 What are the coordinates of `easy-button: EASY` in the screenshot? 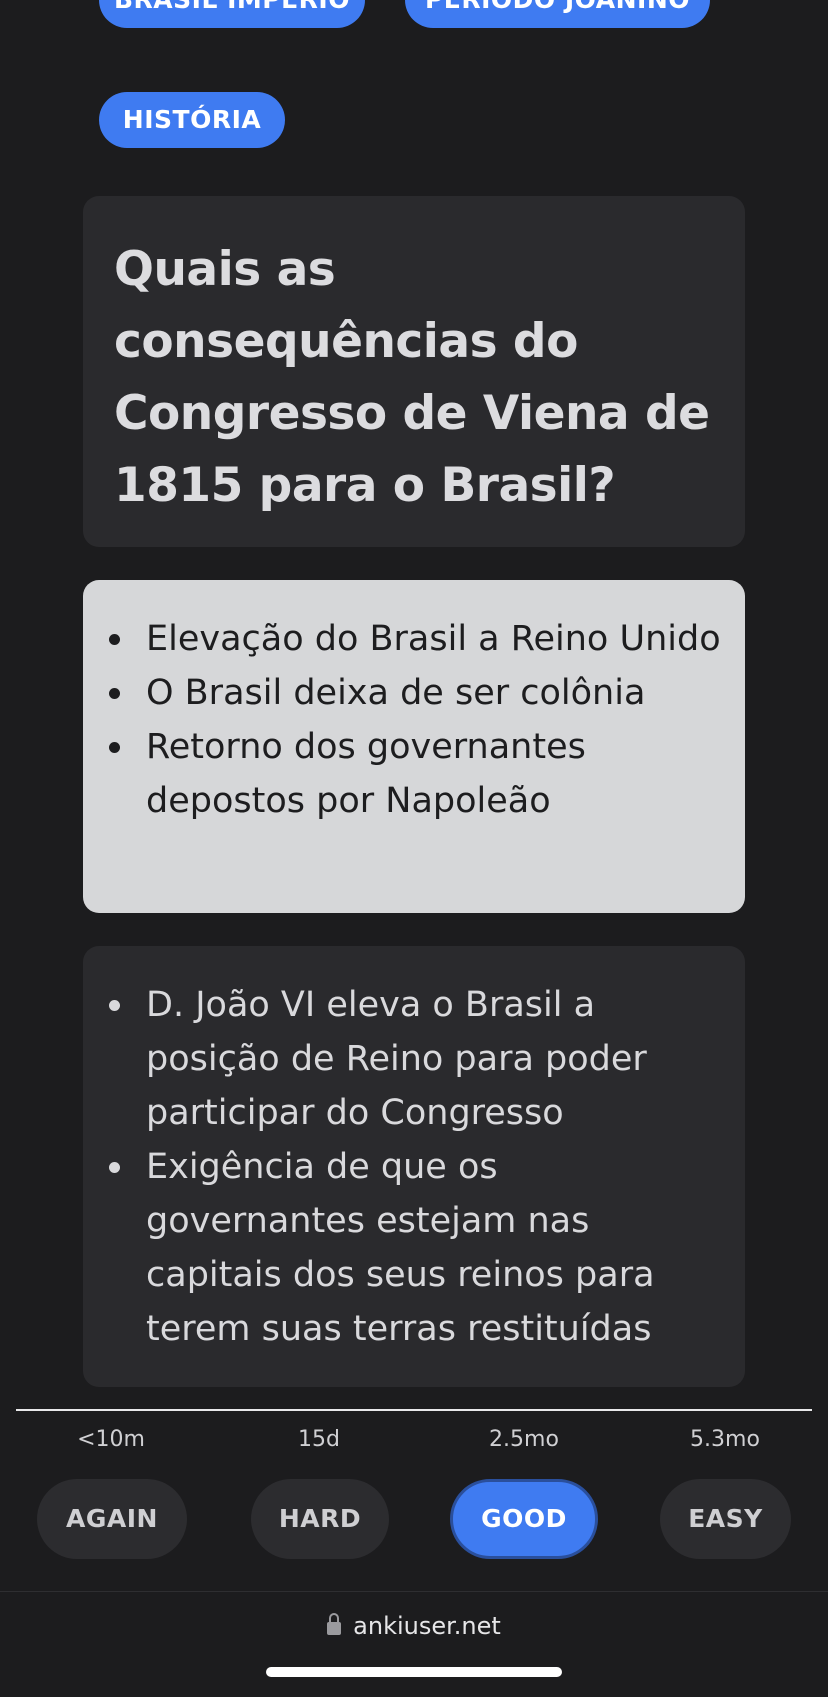 It's located at (725, 1519).